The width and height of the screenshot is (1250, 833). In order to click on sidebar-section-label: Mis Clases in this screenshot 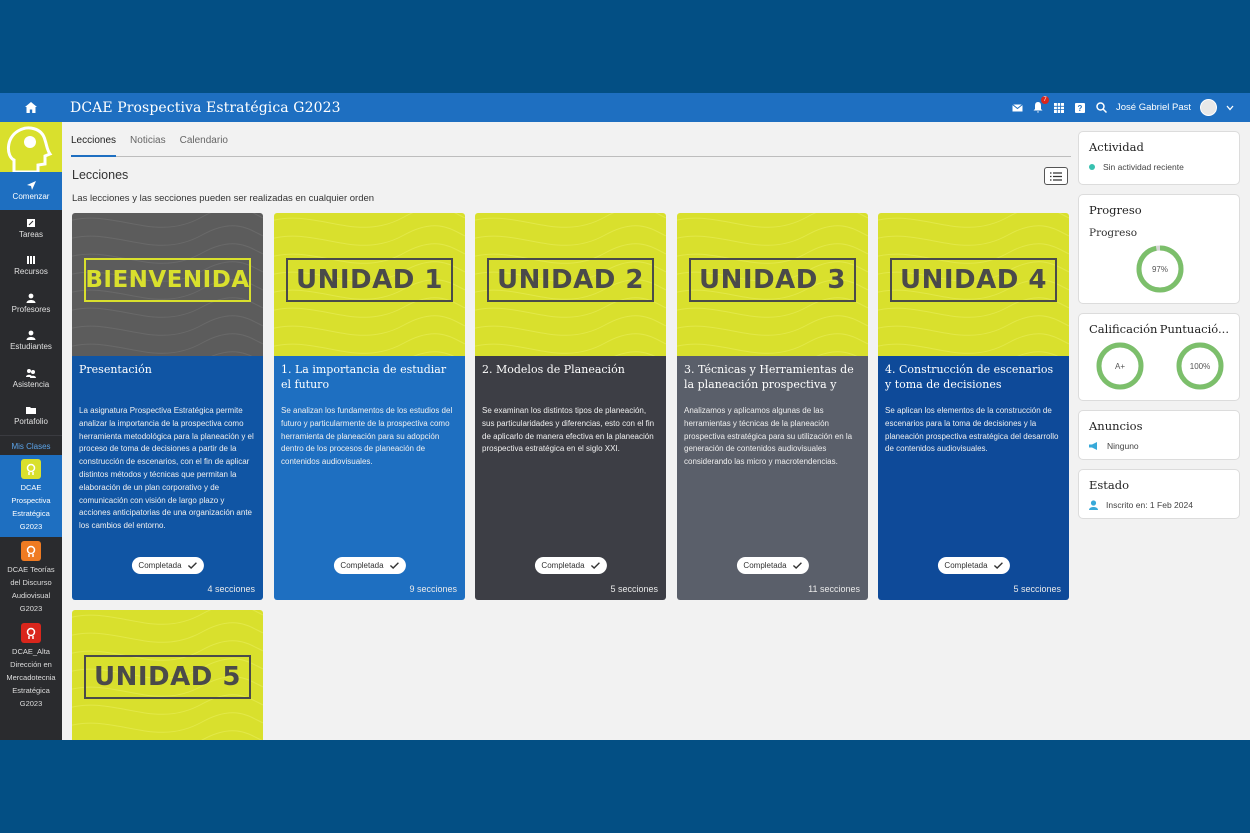, I will do `click(31, 444)`.